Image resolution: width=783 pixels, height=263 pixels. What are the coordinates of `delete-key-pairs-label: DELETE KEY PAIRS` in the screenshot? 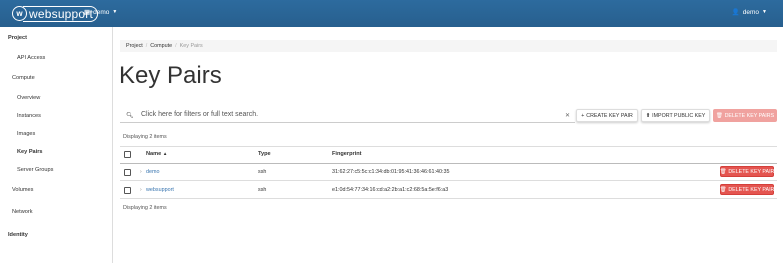 It's located at (749, 115).